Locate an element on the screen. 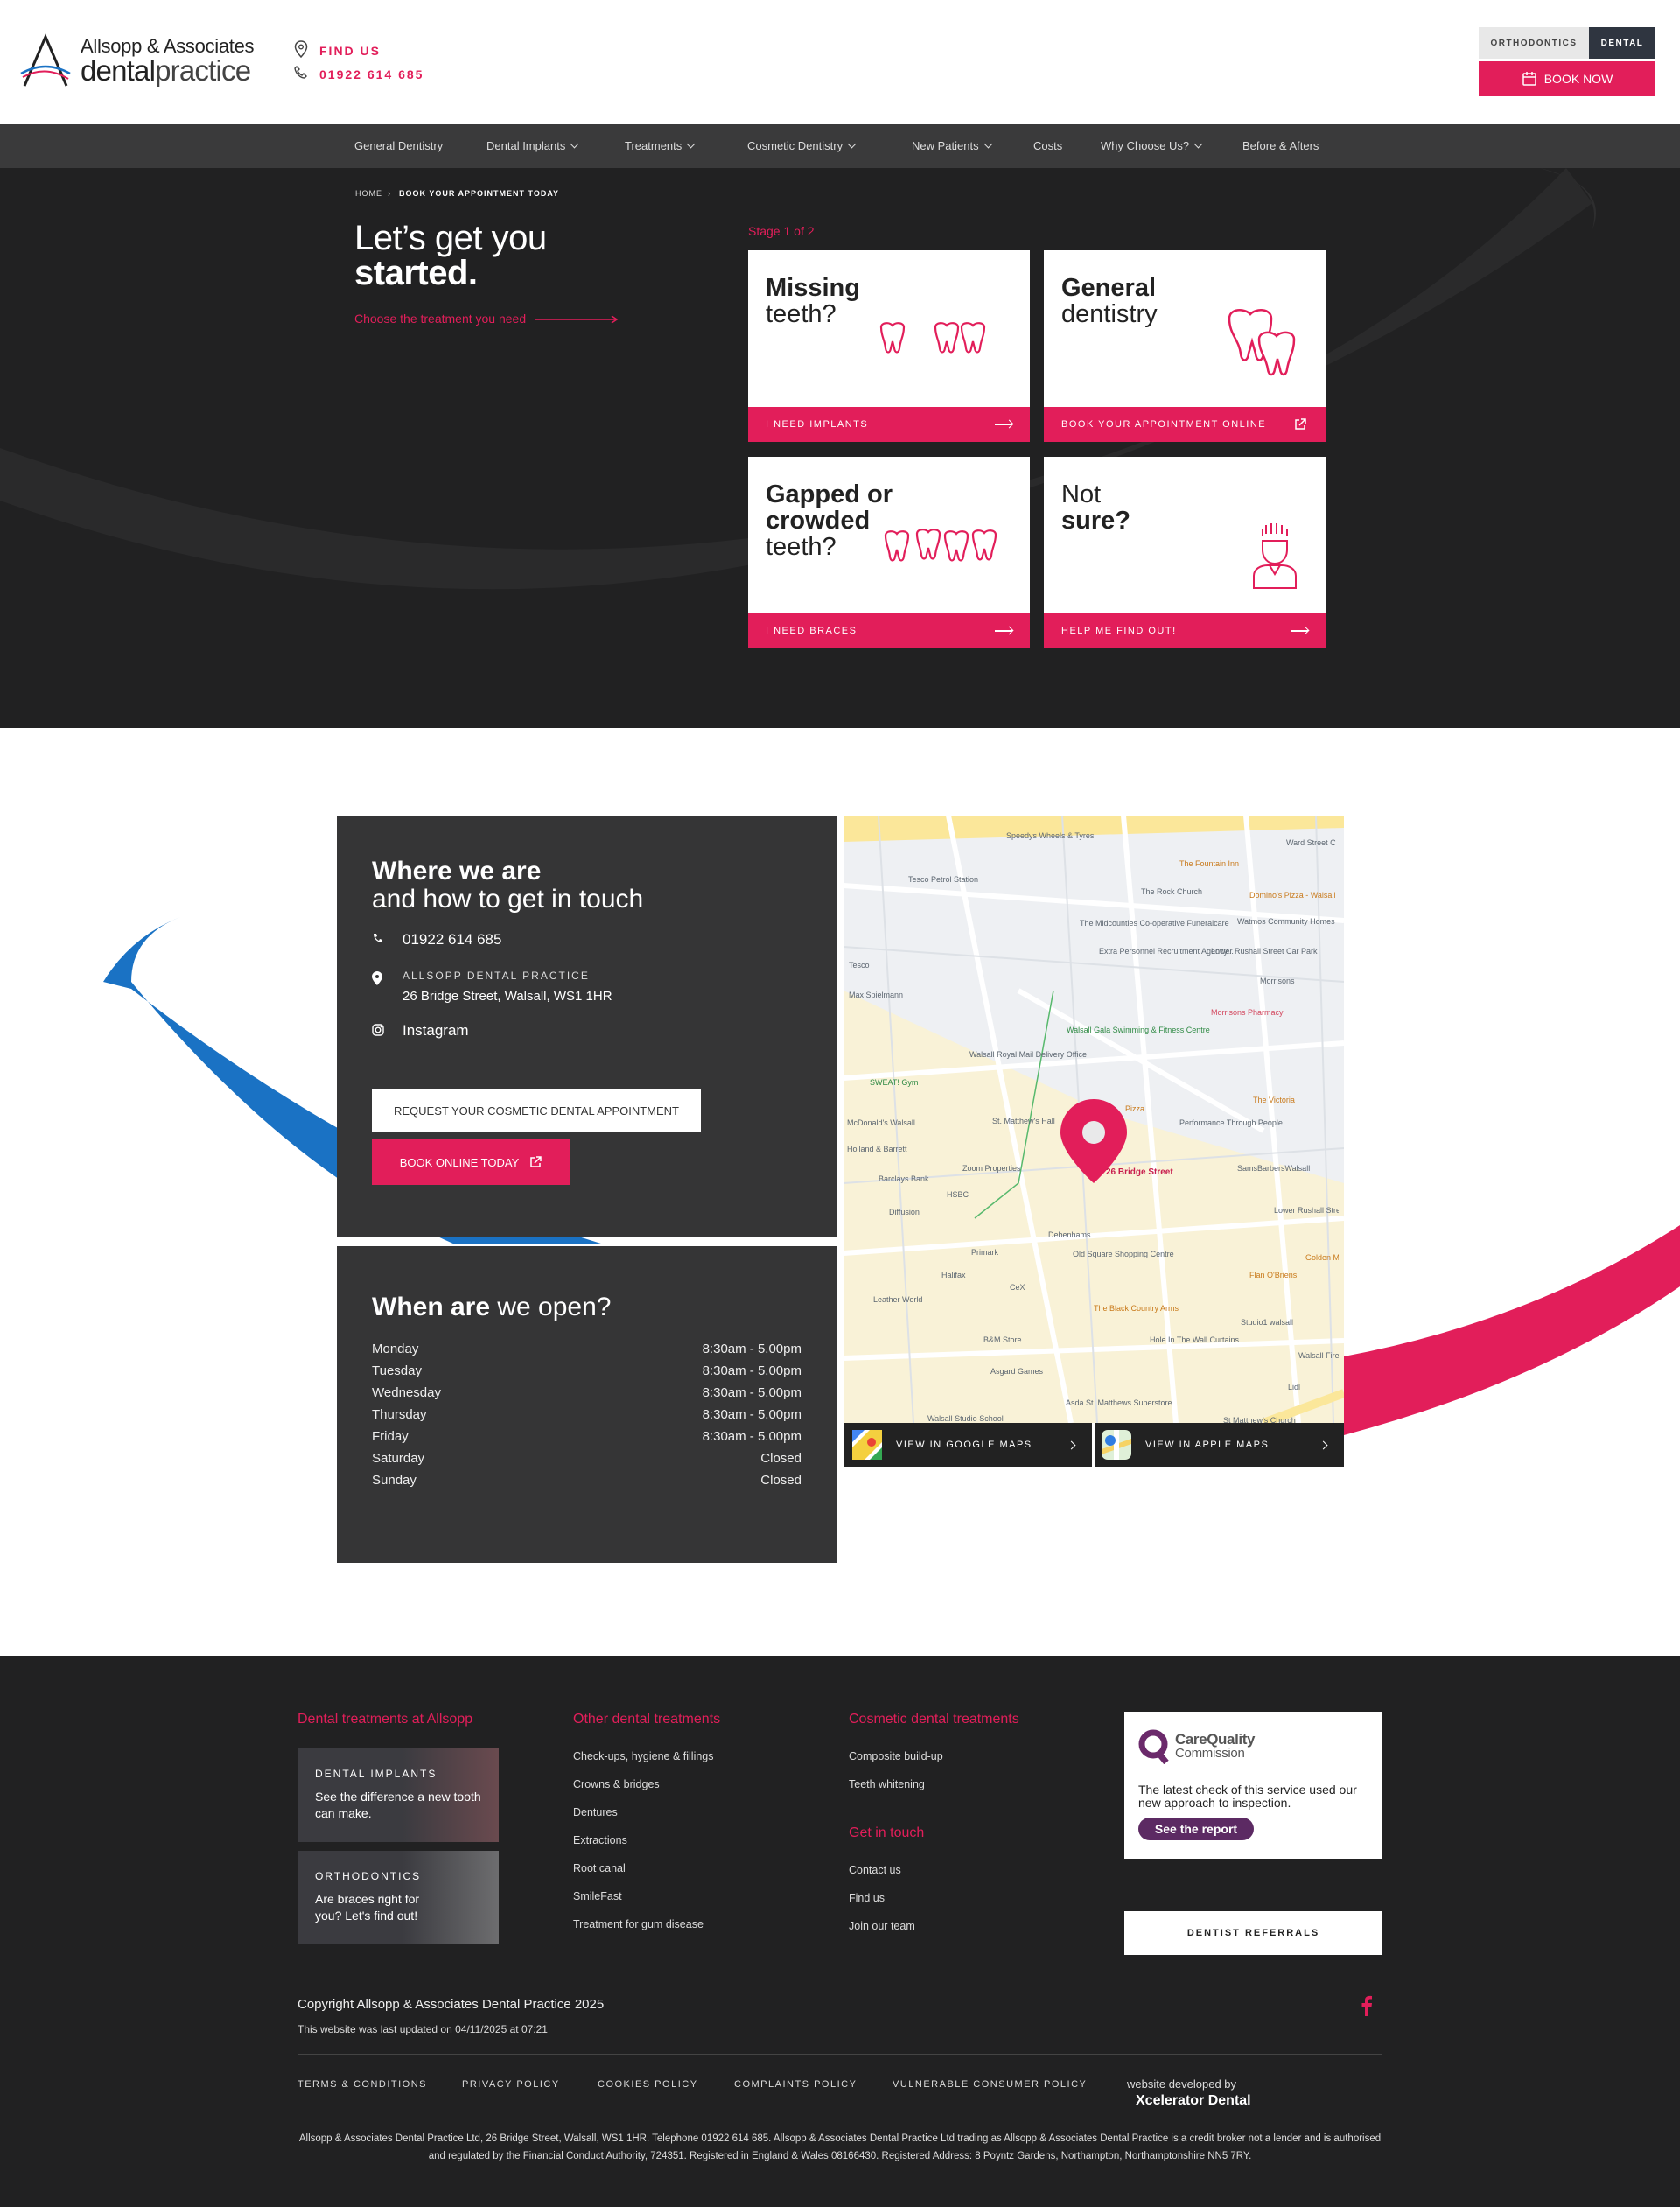  promo-text: See the difference a new tooth can make. is located at coordinates (398, 1805).